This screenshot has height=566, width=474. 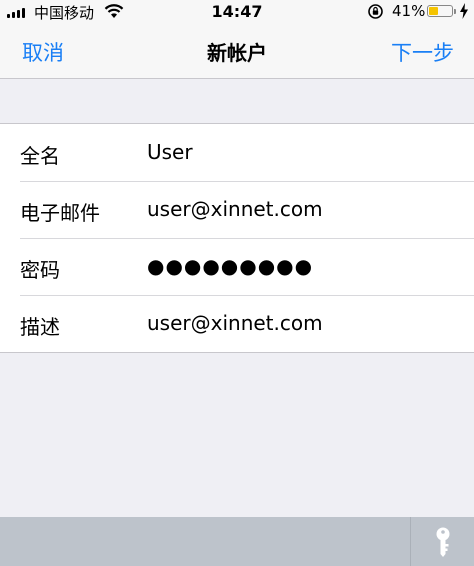 What do you see at coordinates (237, 51) in the screenshot?
I see `navigation-bar: 取消 新帐户 下一步` at bounding box center [237, 51].